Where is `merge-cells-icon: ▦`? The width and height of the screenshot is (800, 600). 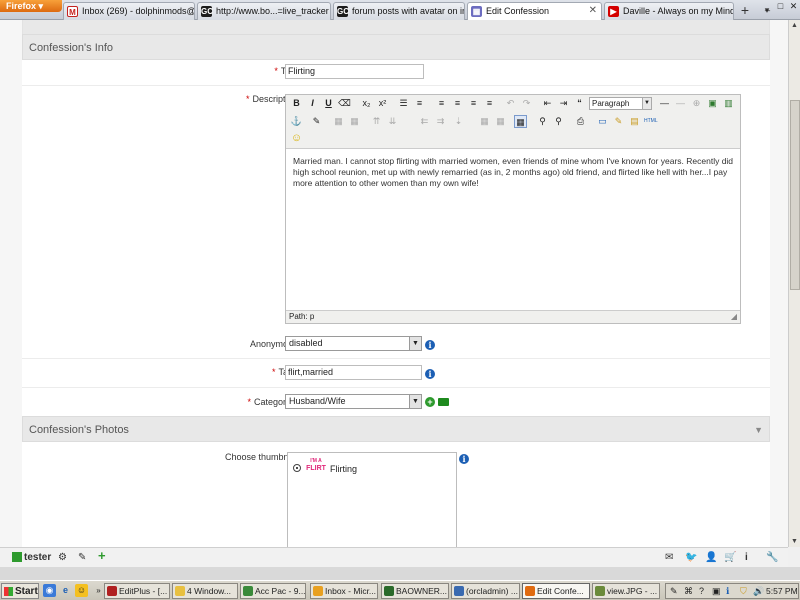
merge-cells-icon: ▦ is located at coordinates (500, 121).